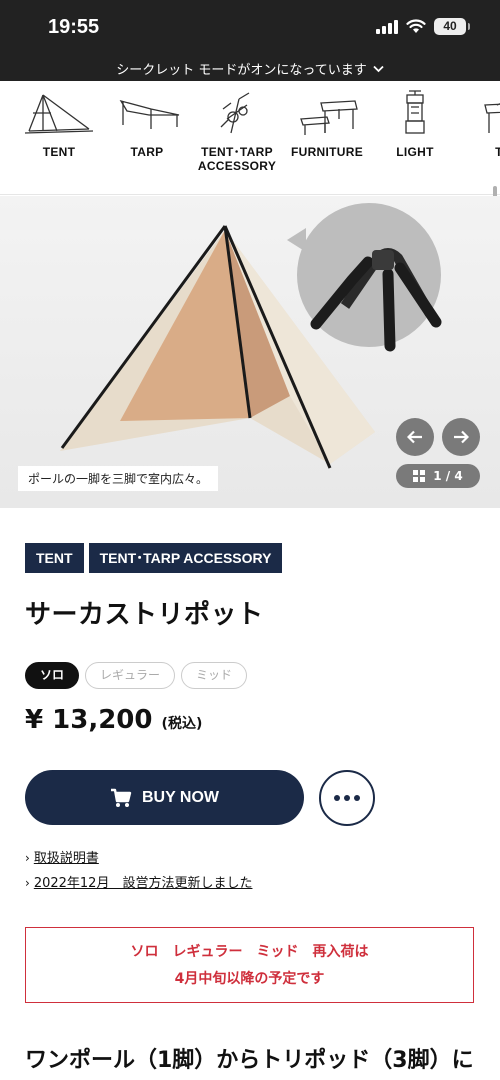 Image resolution: width=500 pixels, height=1080 pixels. I want to click on category-label: TENT, so click(59, 152).